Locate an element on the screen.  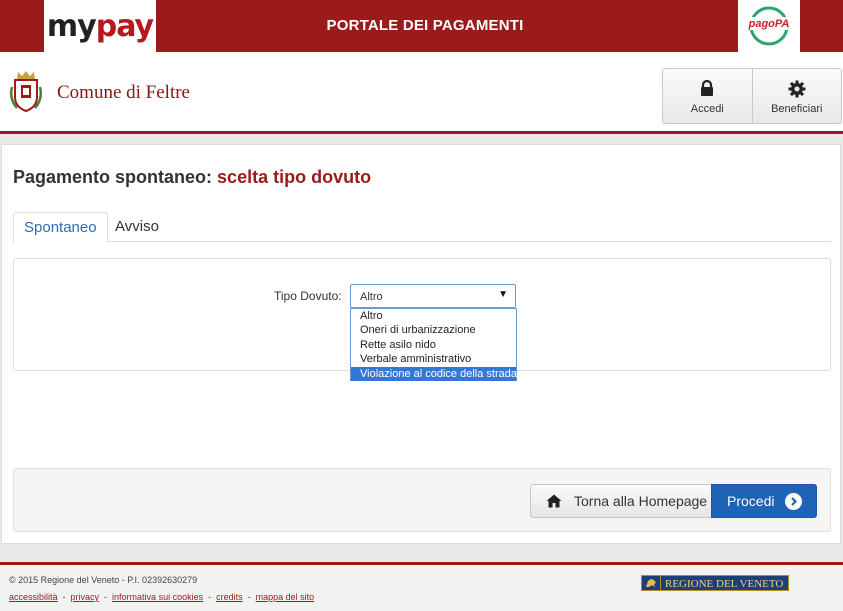
procedi-button: Procedi is located at coordinates (764, 501).